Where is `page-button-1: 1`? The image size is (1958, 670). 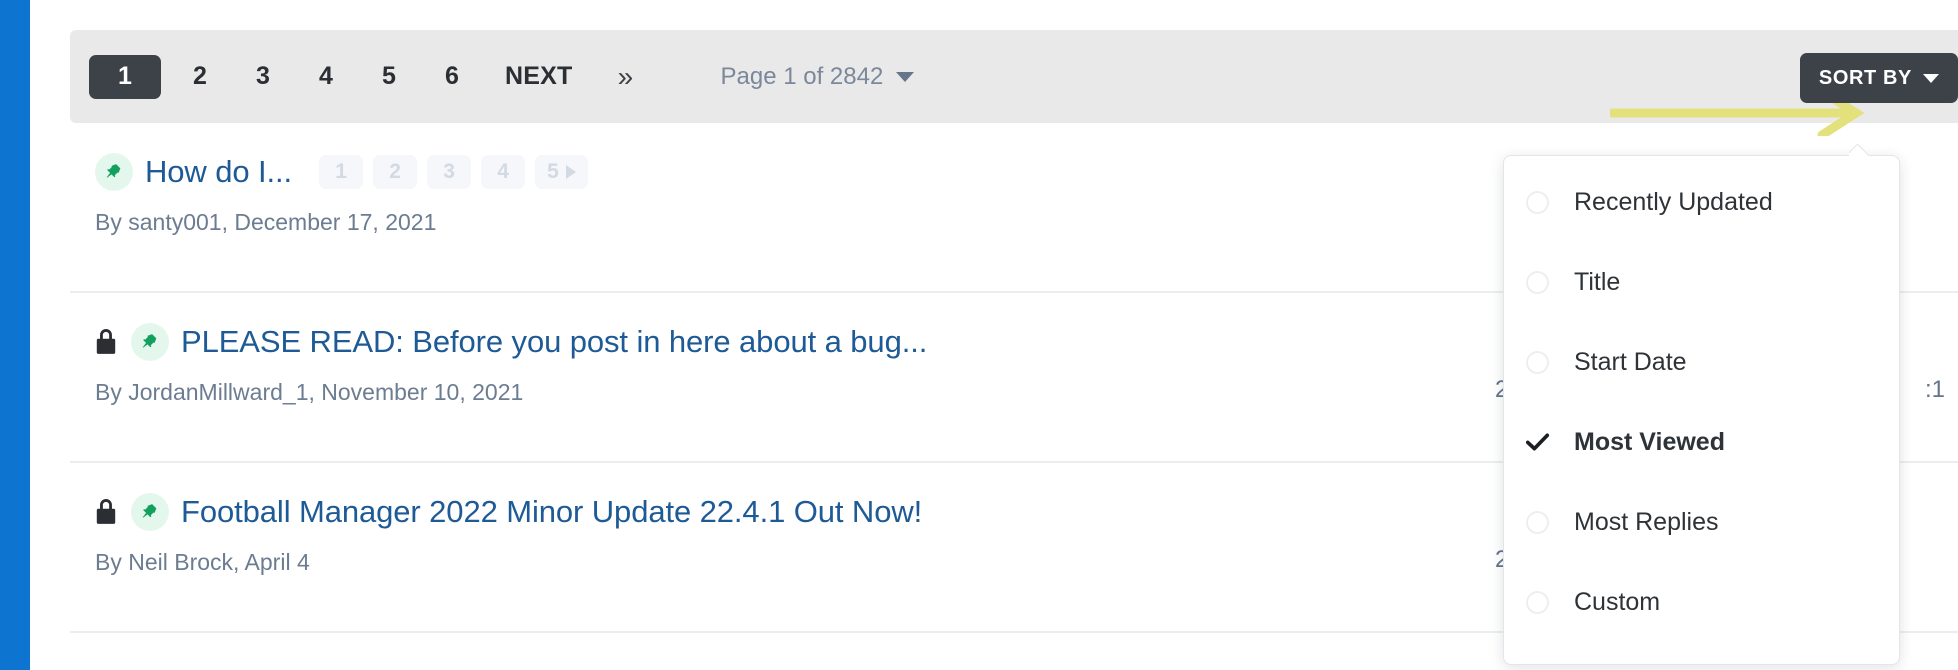
page-button-1: 1 is located at coordinates (125, 76).